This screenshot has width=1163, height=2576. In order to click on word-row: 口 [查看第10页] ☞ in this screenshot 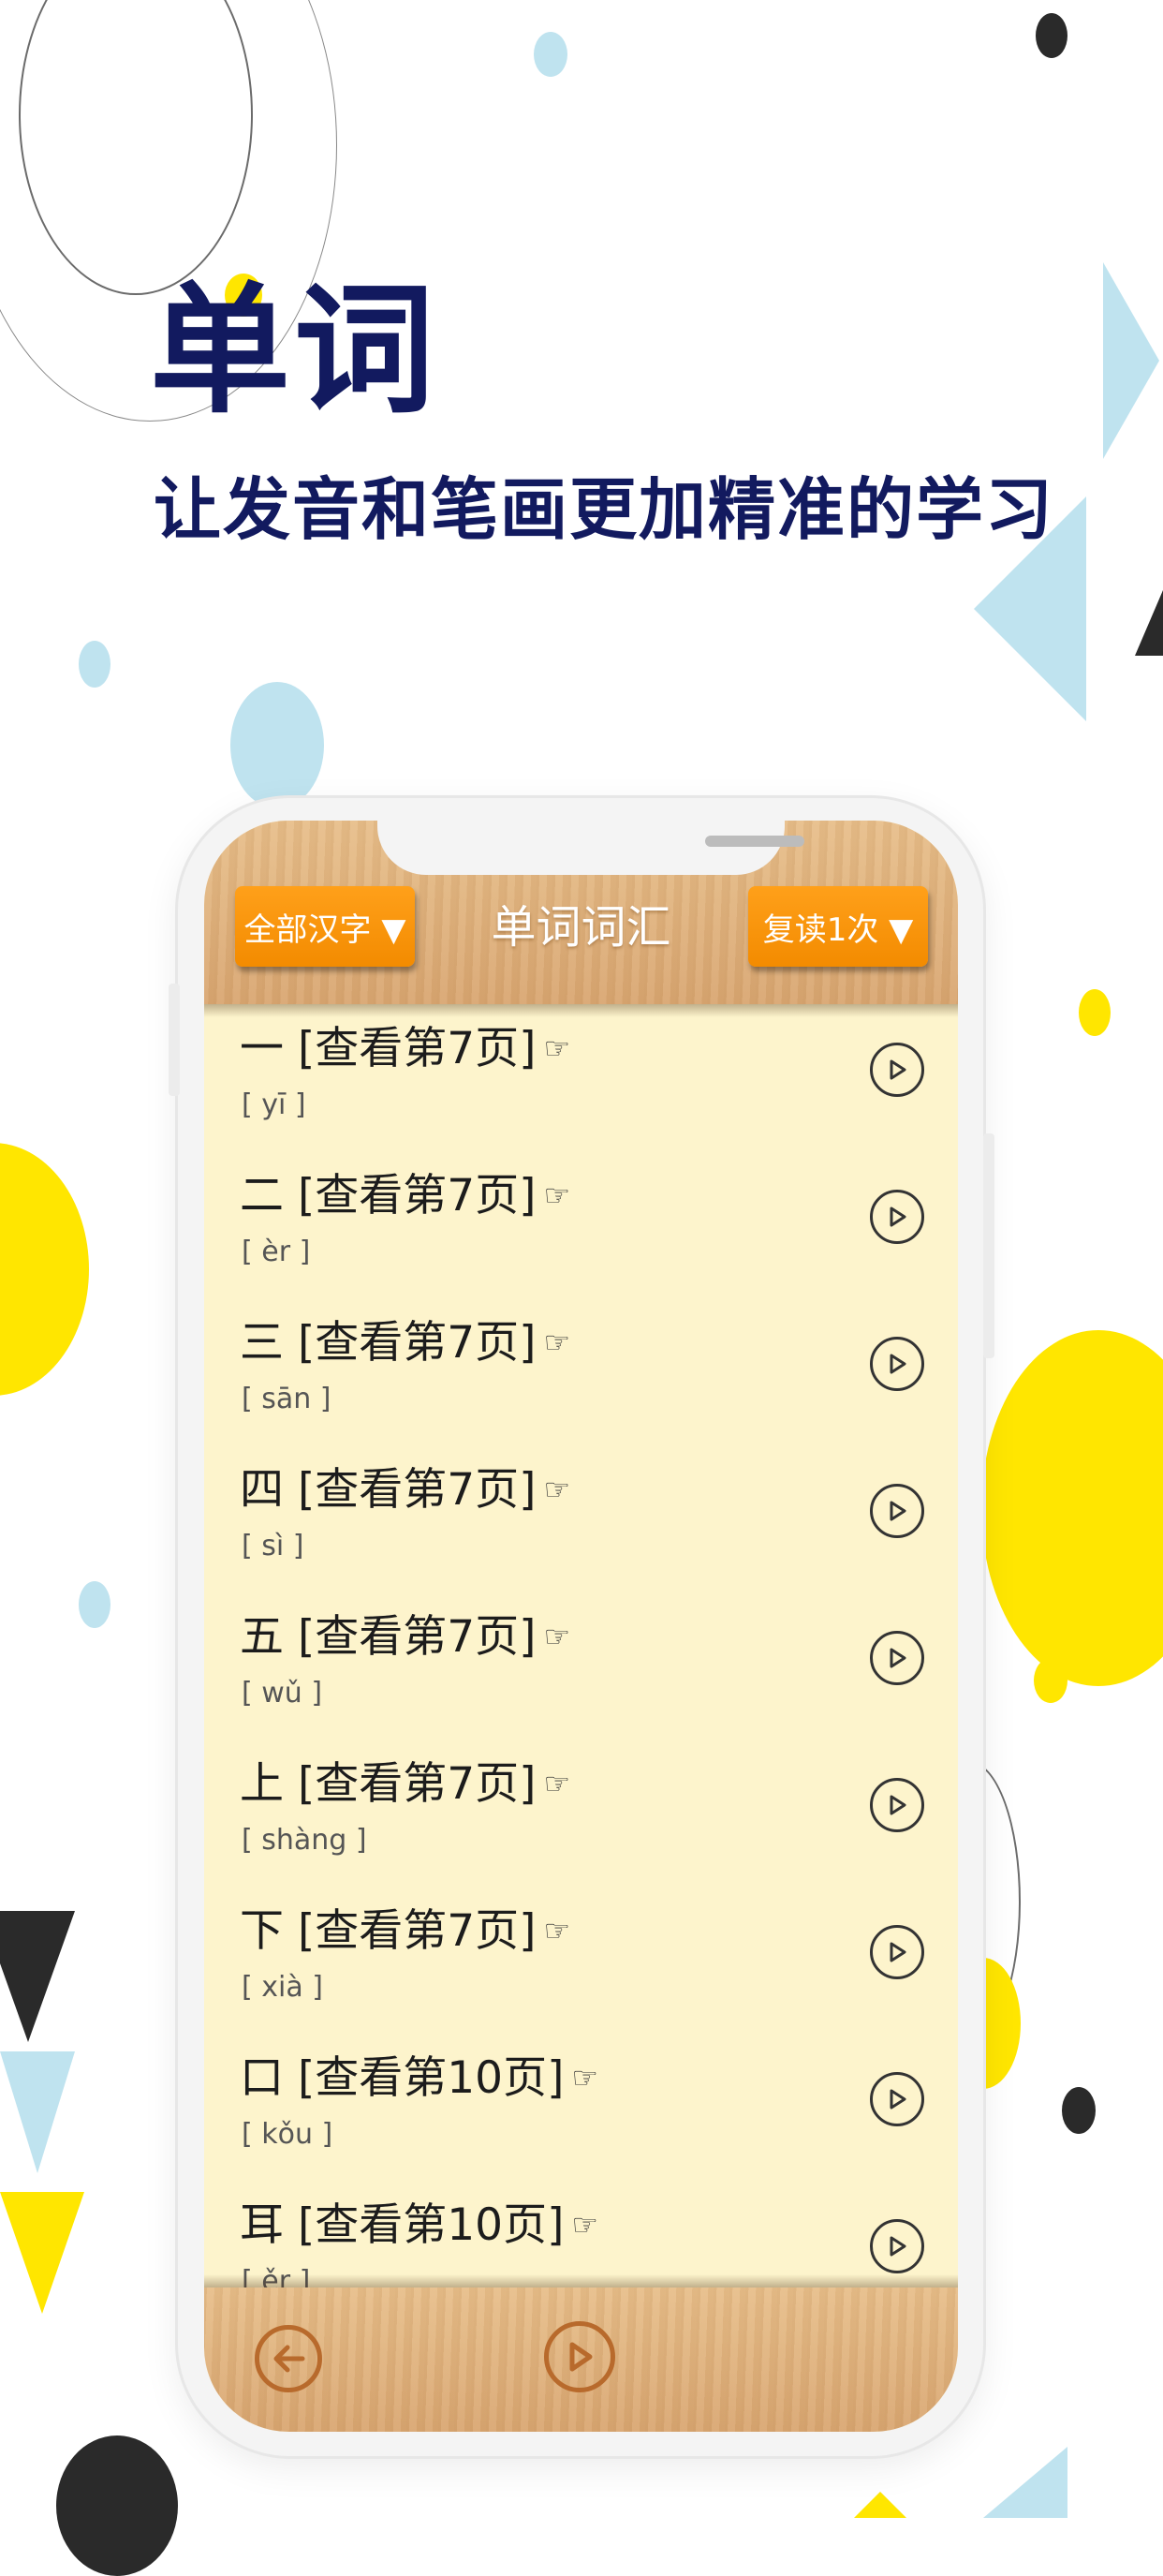, I will do `click(419, 2078)`.